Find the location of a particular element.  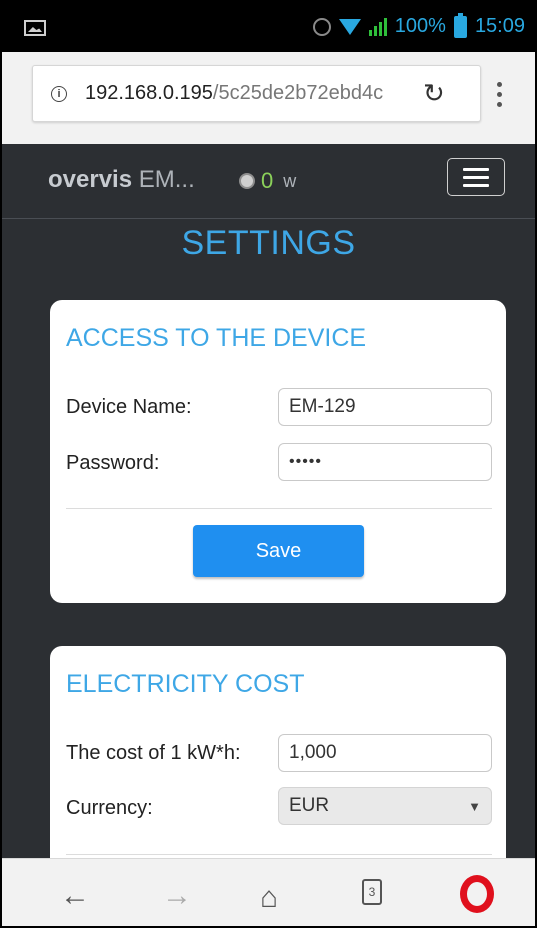

signal-icon is located at coordinates (377, 26).